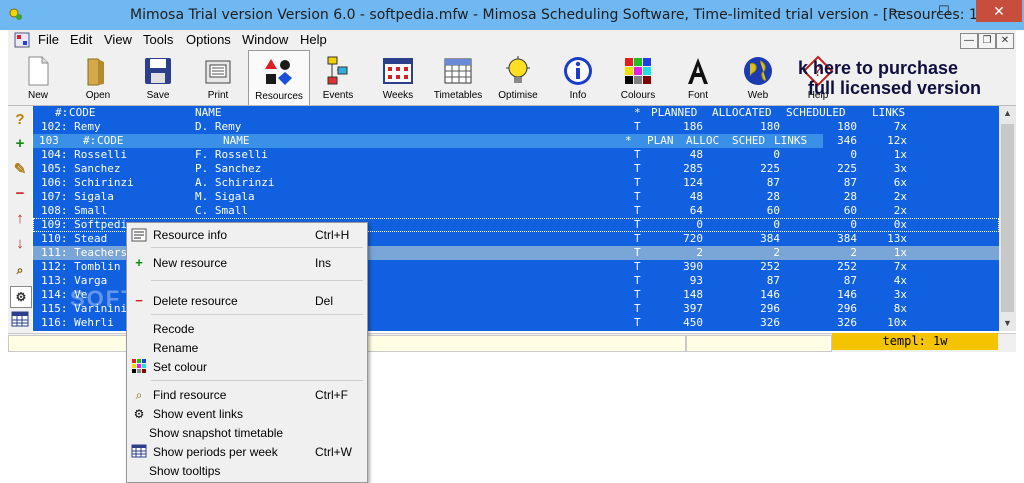 The width and height of the screenshot is (1024, 483). I want to click on menu-show-snapshot-timetable: Show snapshot timetable, so click(247, 433).